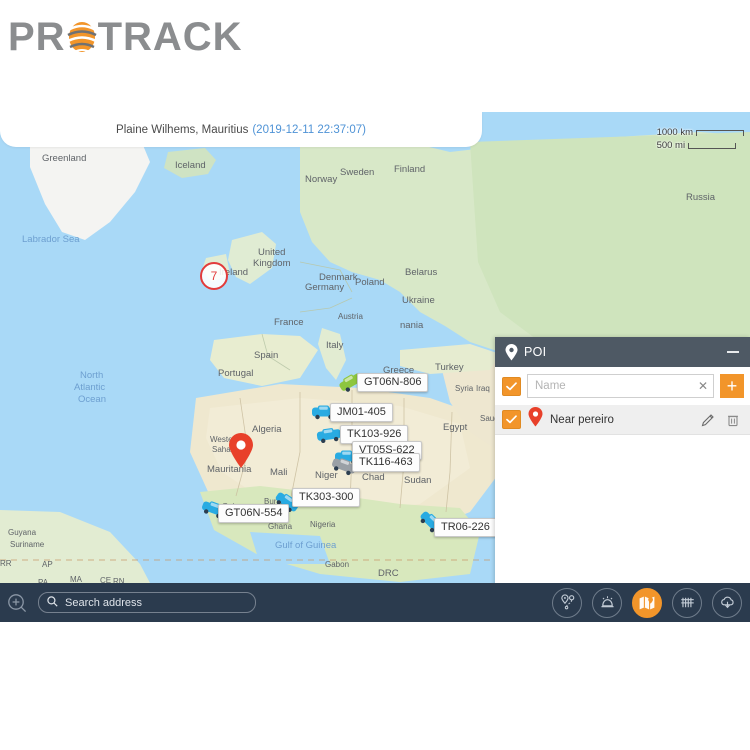 Image resolution: width=750 pixels, height=750 pixels. I want to click on cluster-count: 7, so click(214, 276).